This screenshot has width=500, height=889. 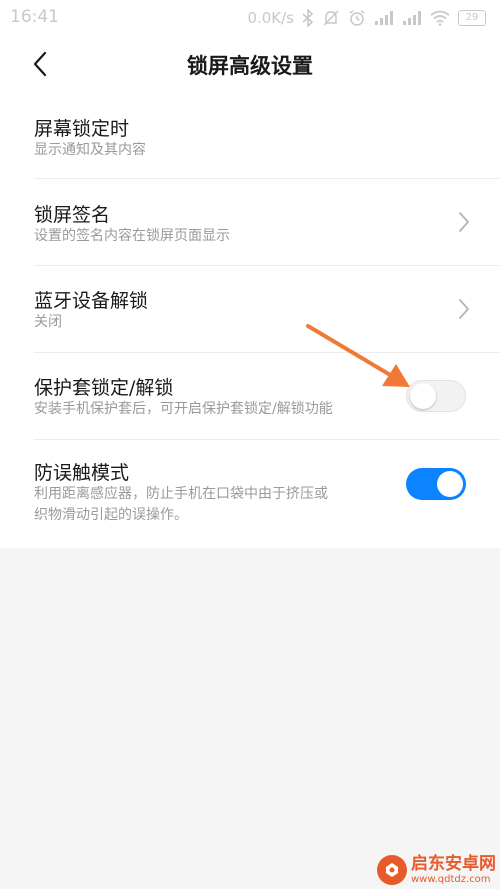 What do you see at coordinates (34, 17) in the screenshot?
I see `status-time: 16:41` at bounding box center [34, 17].